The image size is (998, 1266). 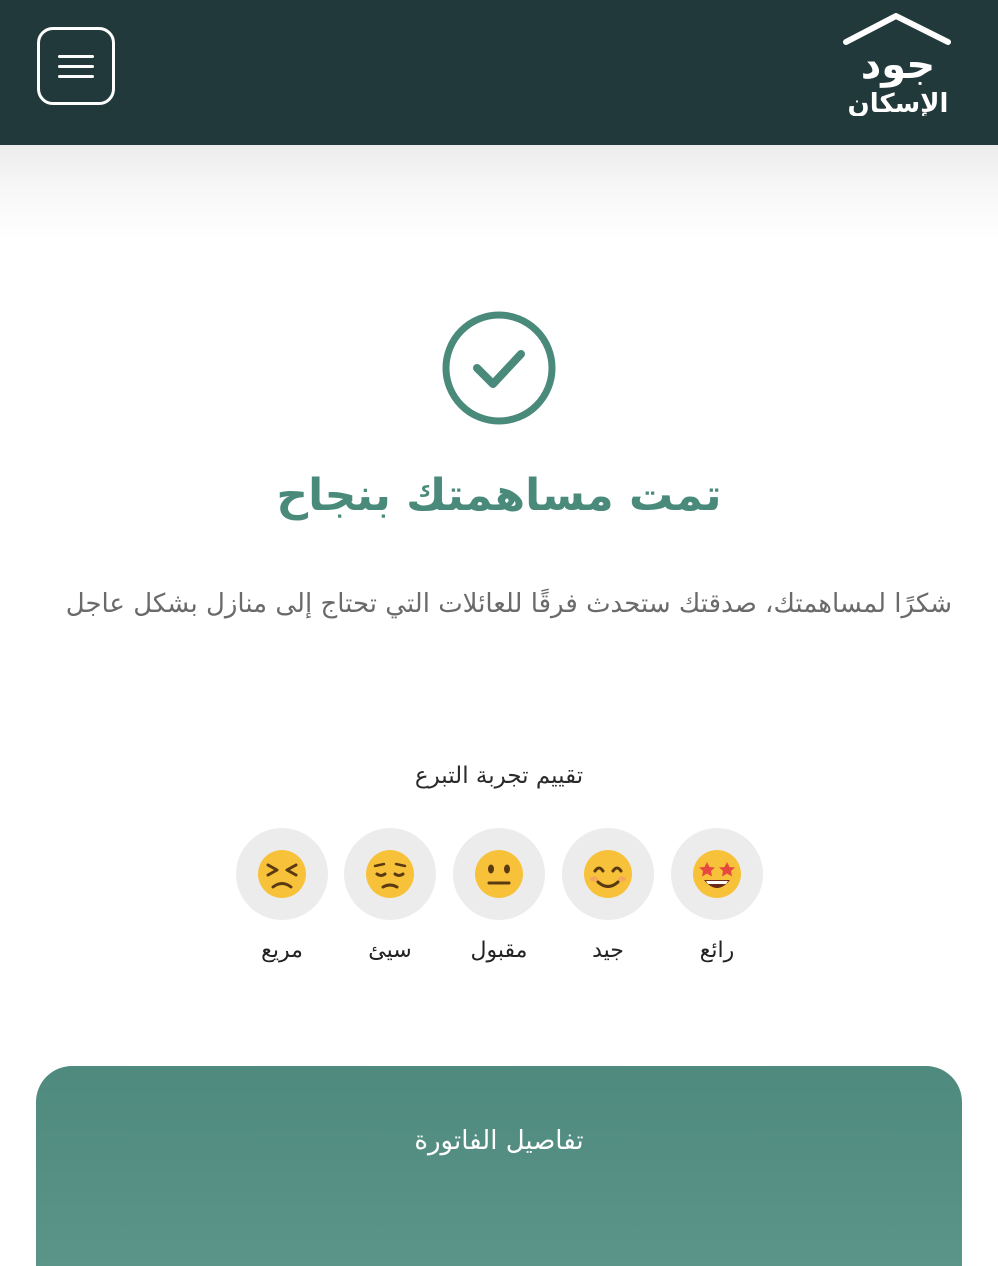 What do you see at coordinates (499, 874) in the screenshot?
I see `neutral-emoji-icon` at bounding box center [499, 874].